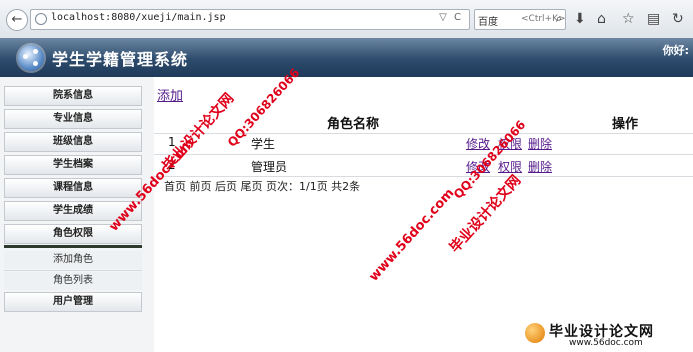 This screenshot has height=352, width=693. What do you see at coordinates (625, 124) in the screenshot?
I see `column-header-actions: 操作` at bounding box center [625, 124].